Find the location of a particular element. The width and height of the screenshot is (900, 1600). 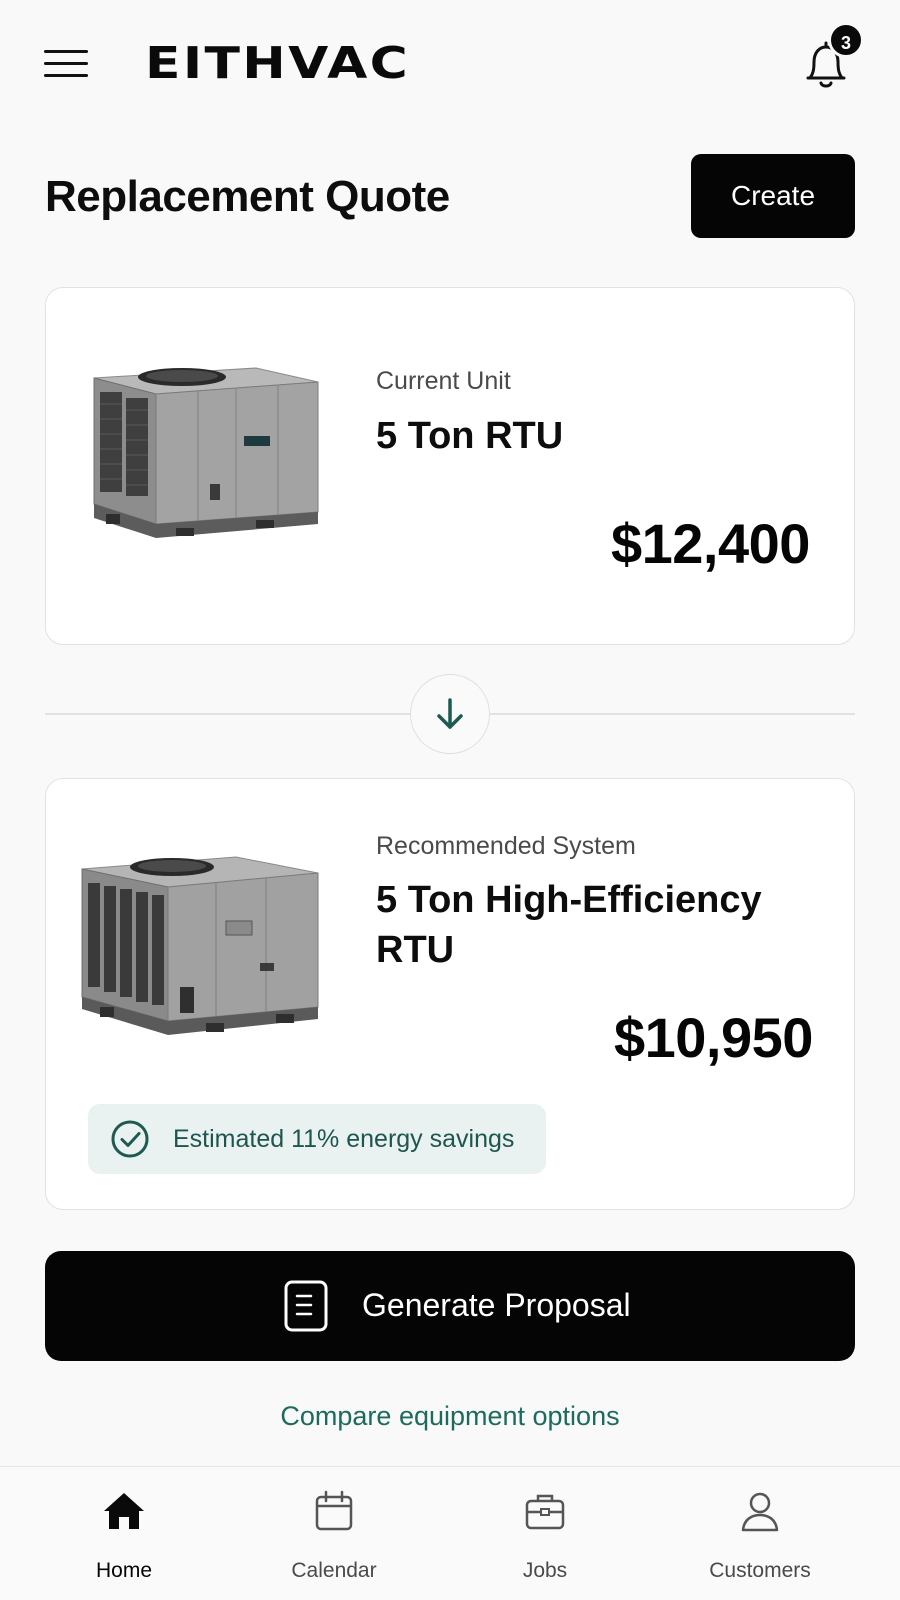

check-circle-icon is located at coordinates (130, 1139).